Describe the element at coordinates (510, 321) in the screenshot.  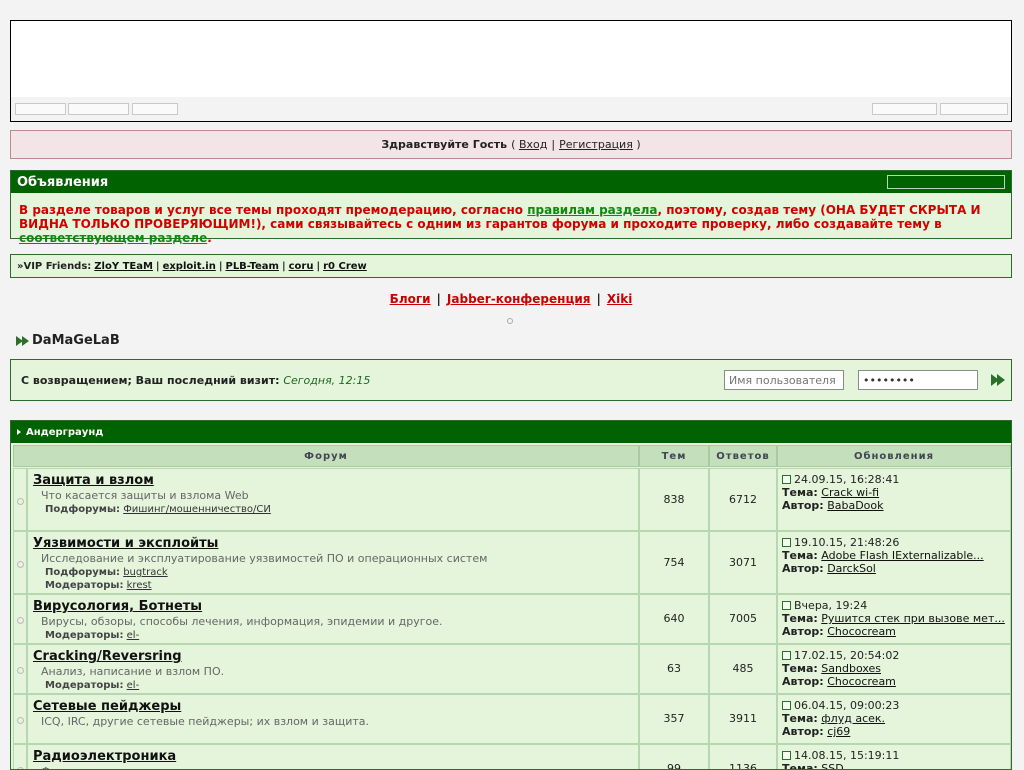
I see `separator-dot-icon` at that location.